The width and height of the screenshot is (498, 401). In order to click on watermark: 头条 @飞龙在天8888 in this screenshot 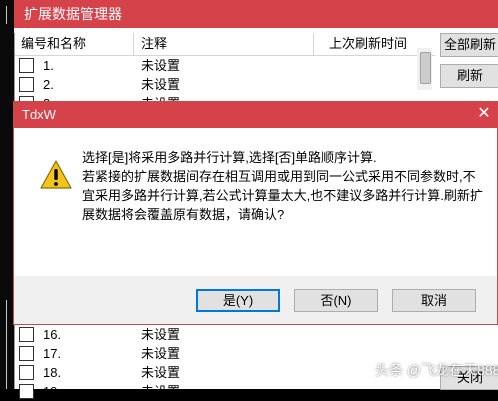, I will do `click(428, 370)`.